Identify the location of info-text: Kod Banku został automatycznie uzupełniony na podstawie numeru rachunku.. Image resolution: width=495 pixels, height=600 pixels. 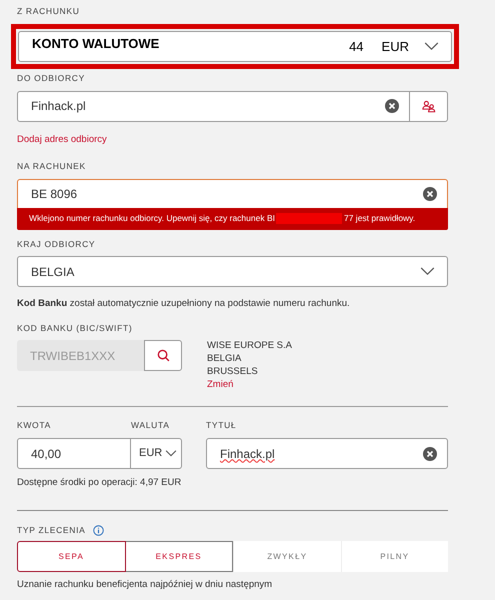
(184, 304).